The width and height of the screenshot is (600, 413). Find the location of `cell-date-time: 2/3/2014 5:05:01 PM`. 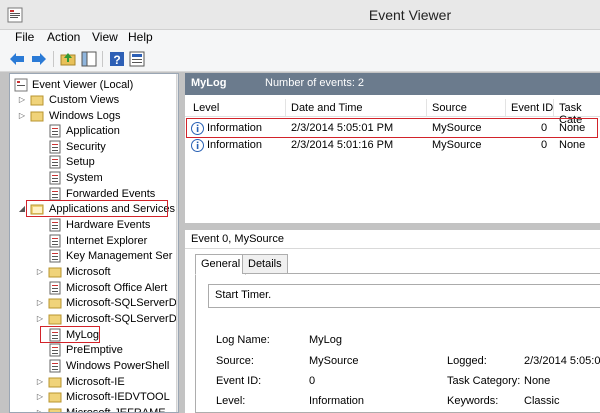

cell-date-time: 2/3/2014 5:05:01 PM is located at coordinates (342, 128).